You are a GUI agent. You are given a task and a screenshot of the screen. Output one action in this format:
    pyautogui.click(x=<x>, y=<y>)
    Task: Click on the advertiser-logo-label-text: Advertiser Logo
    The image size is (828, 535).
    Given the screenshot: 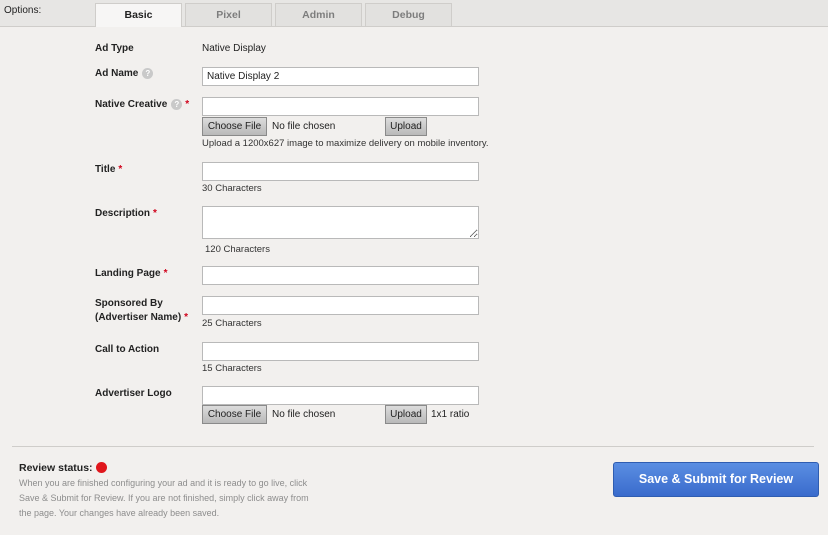 What is the action you would take?
    pyautogui.click(x=133, y=393)
    